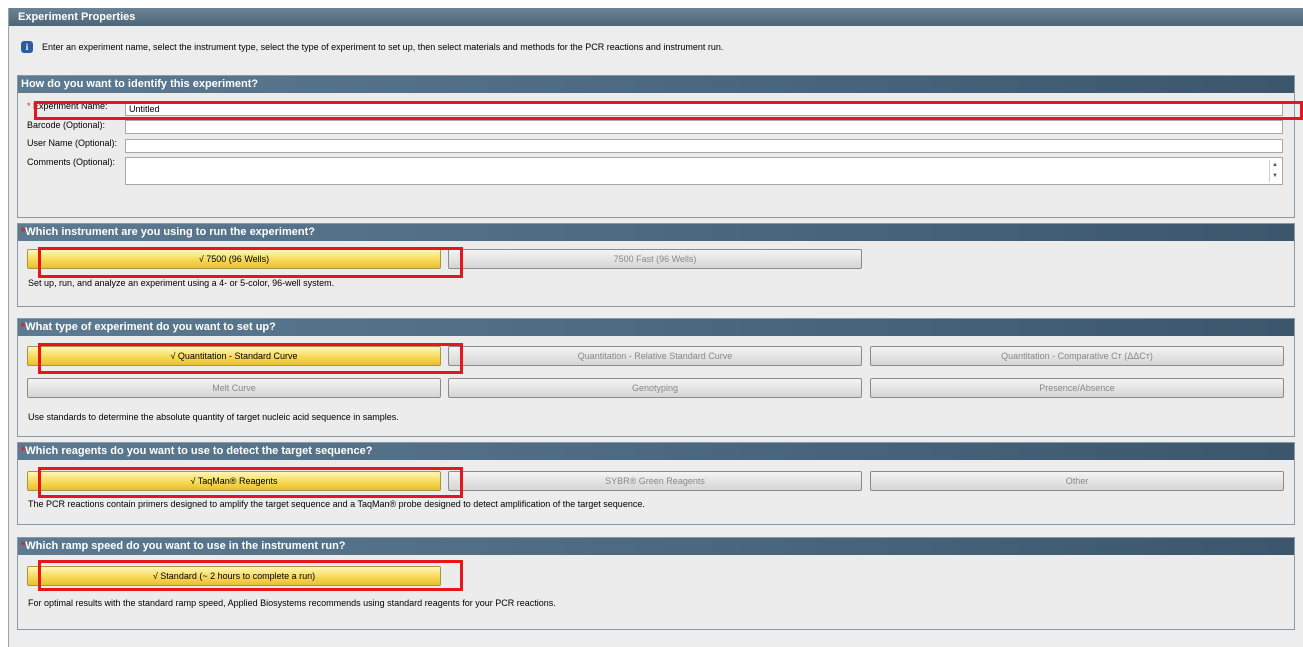 The height and width of the screenshot is (647, 1303). Describe the element at coordinates (1077, 356) in the screenshot. I see `quantitation-comparative-ct-button: Quantitation - Comparative Cт (ΔΔCт)` at that location.